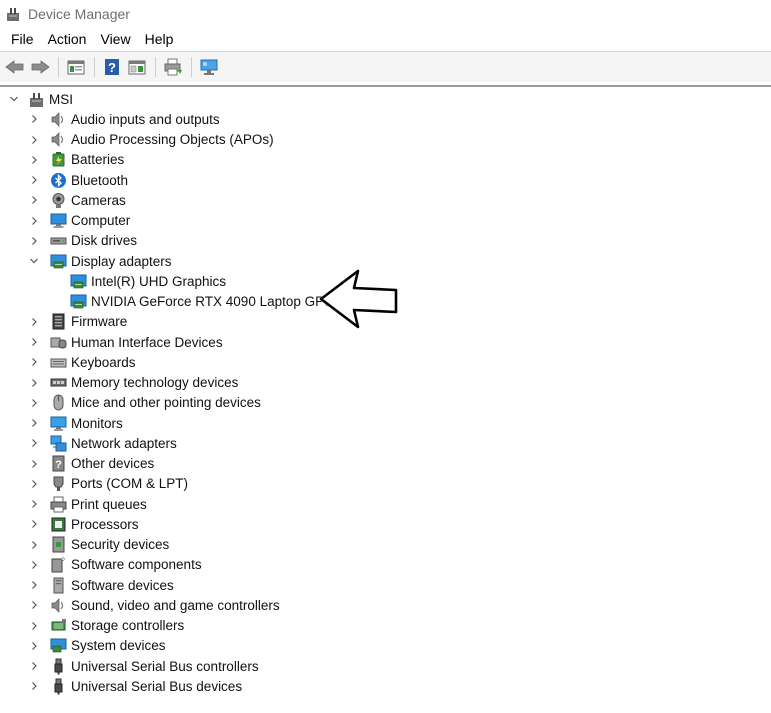 Image resolution: width=771 pixels, height=713 pixels. Describe the element at coordinates (58, 119) in the screenshot. I see `speaker-icon` at that location.